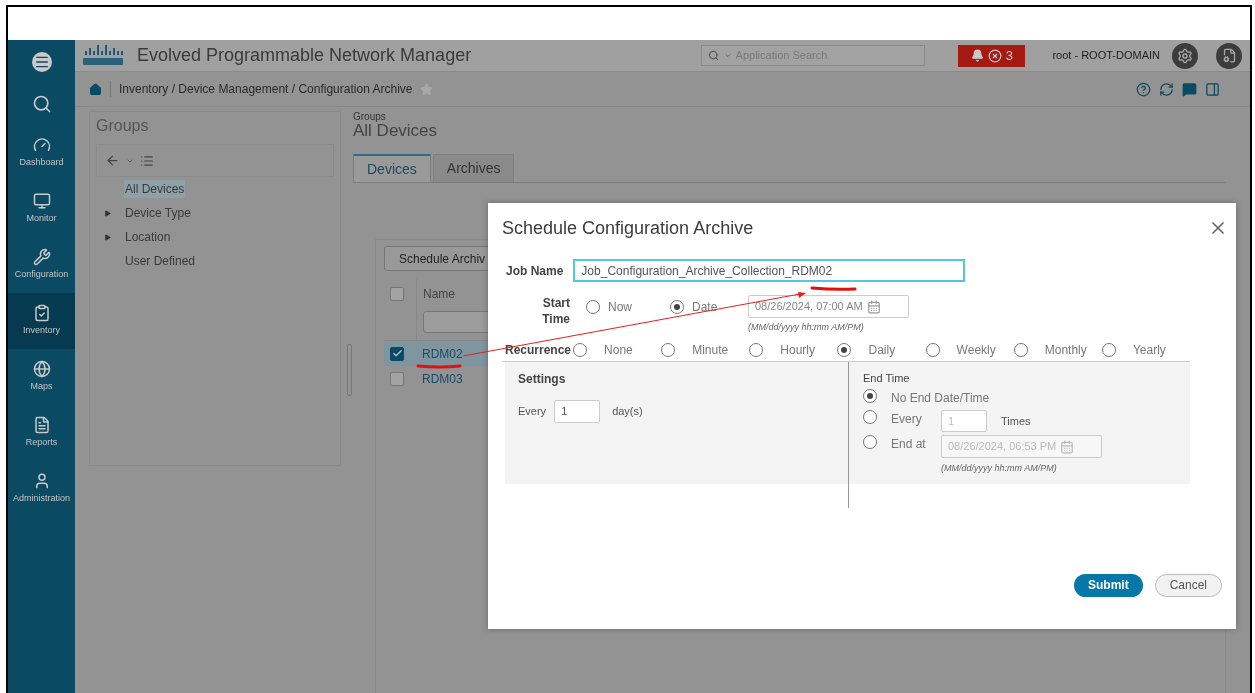  What do you see at coordinates (882, 350) in the screenshot?
I see `option-label: Daily` at bounding box center [882, 350].